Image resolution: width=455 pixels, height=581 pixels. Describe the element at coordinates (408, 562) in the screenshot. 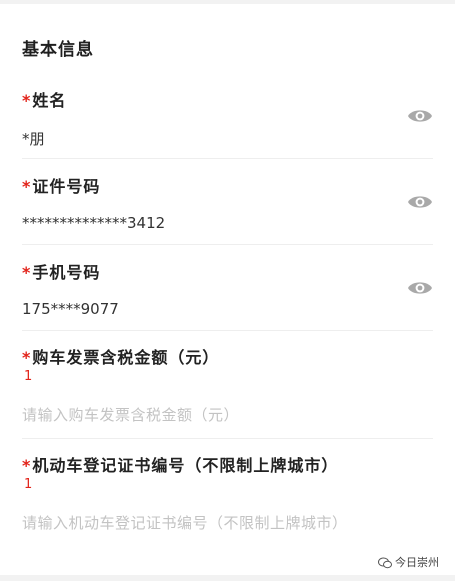

I see `watermark: 今日崇州` at that location.